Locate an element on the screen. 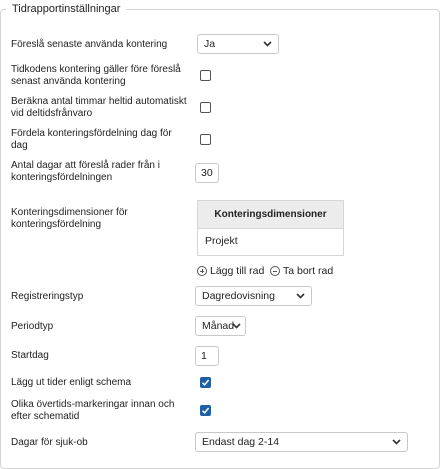 The width and height of the screenshot is (448, 469). plus-circle-icon is located at coordinates (202, 271).